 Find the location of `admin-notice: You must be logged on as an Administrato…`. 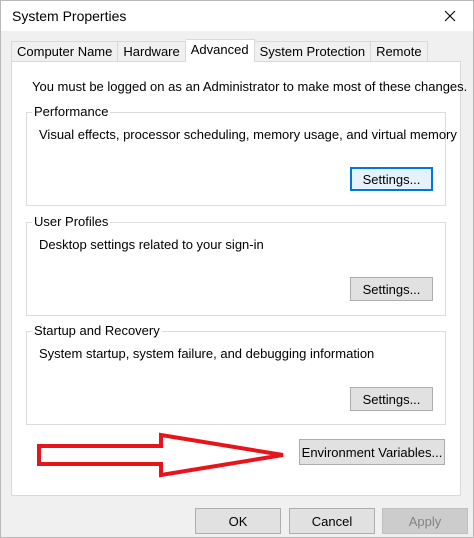

admin-notice: You must be logged on as an Administrato… is located at coordinates (250, 86).